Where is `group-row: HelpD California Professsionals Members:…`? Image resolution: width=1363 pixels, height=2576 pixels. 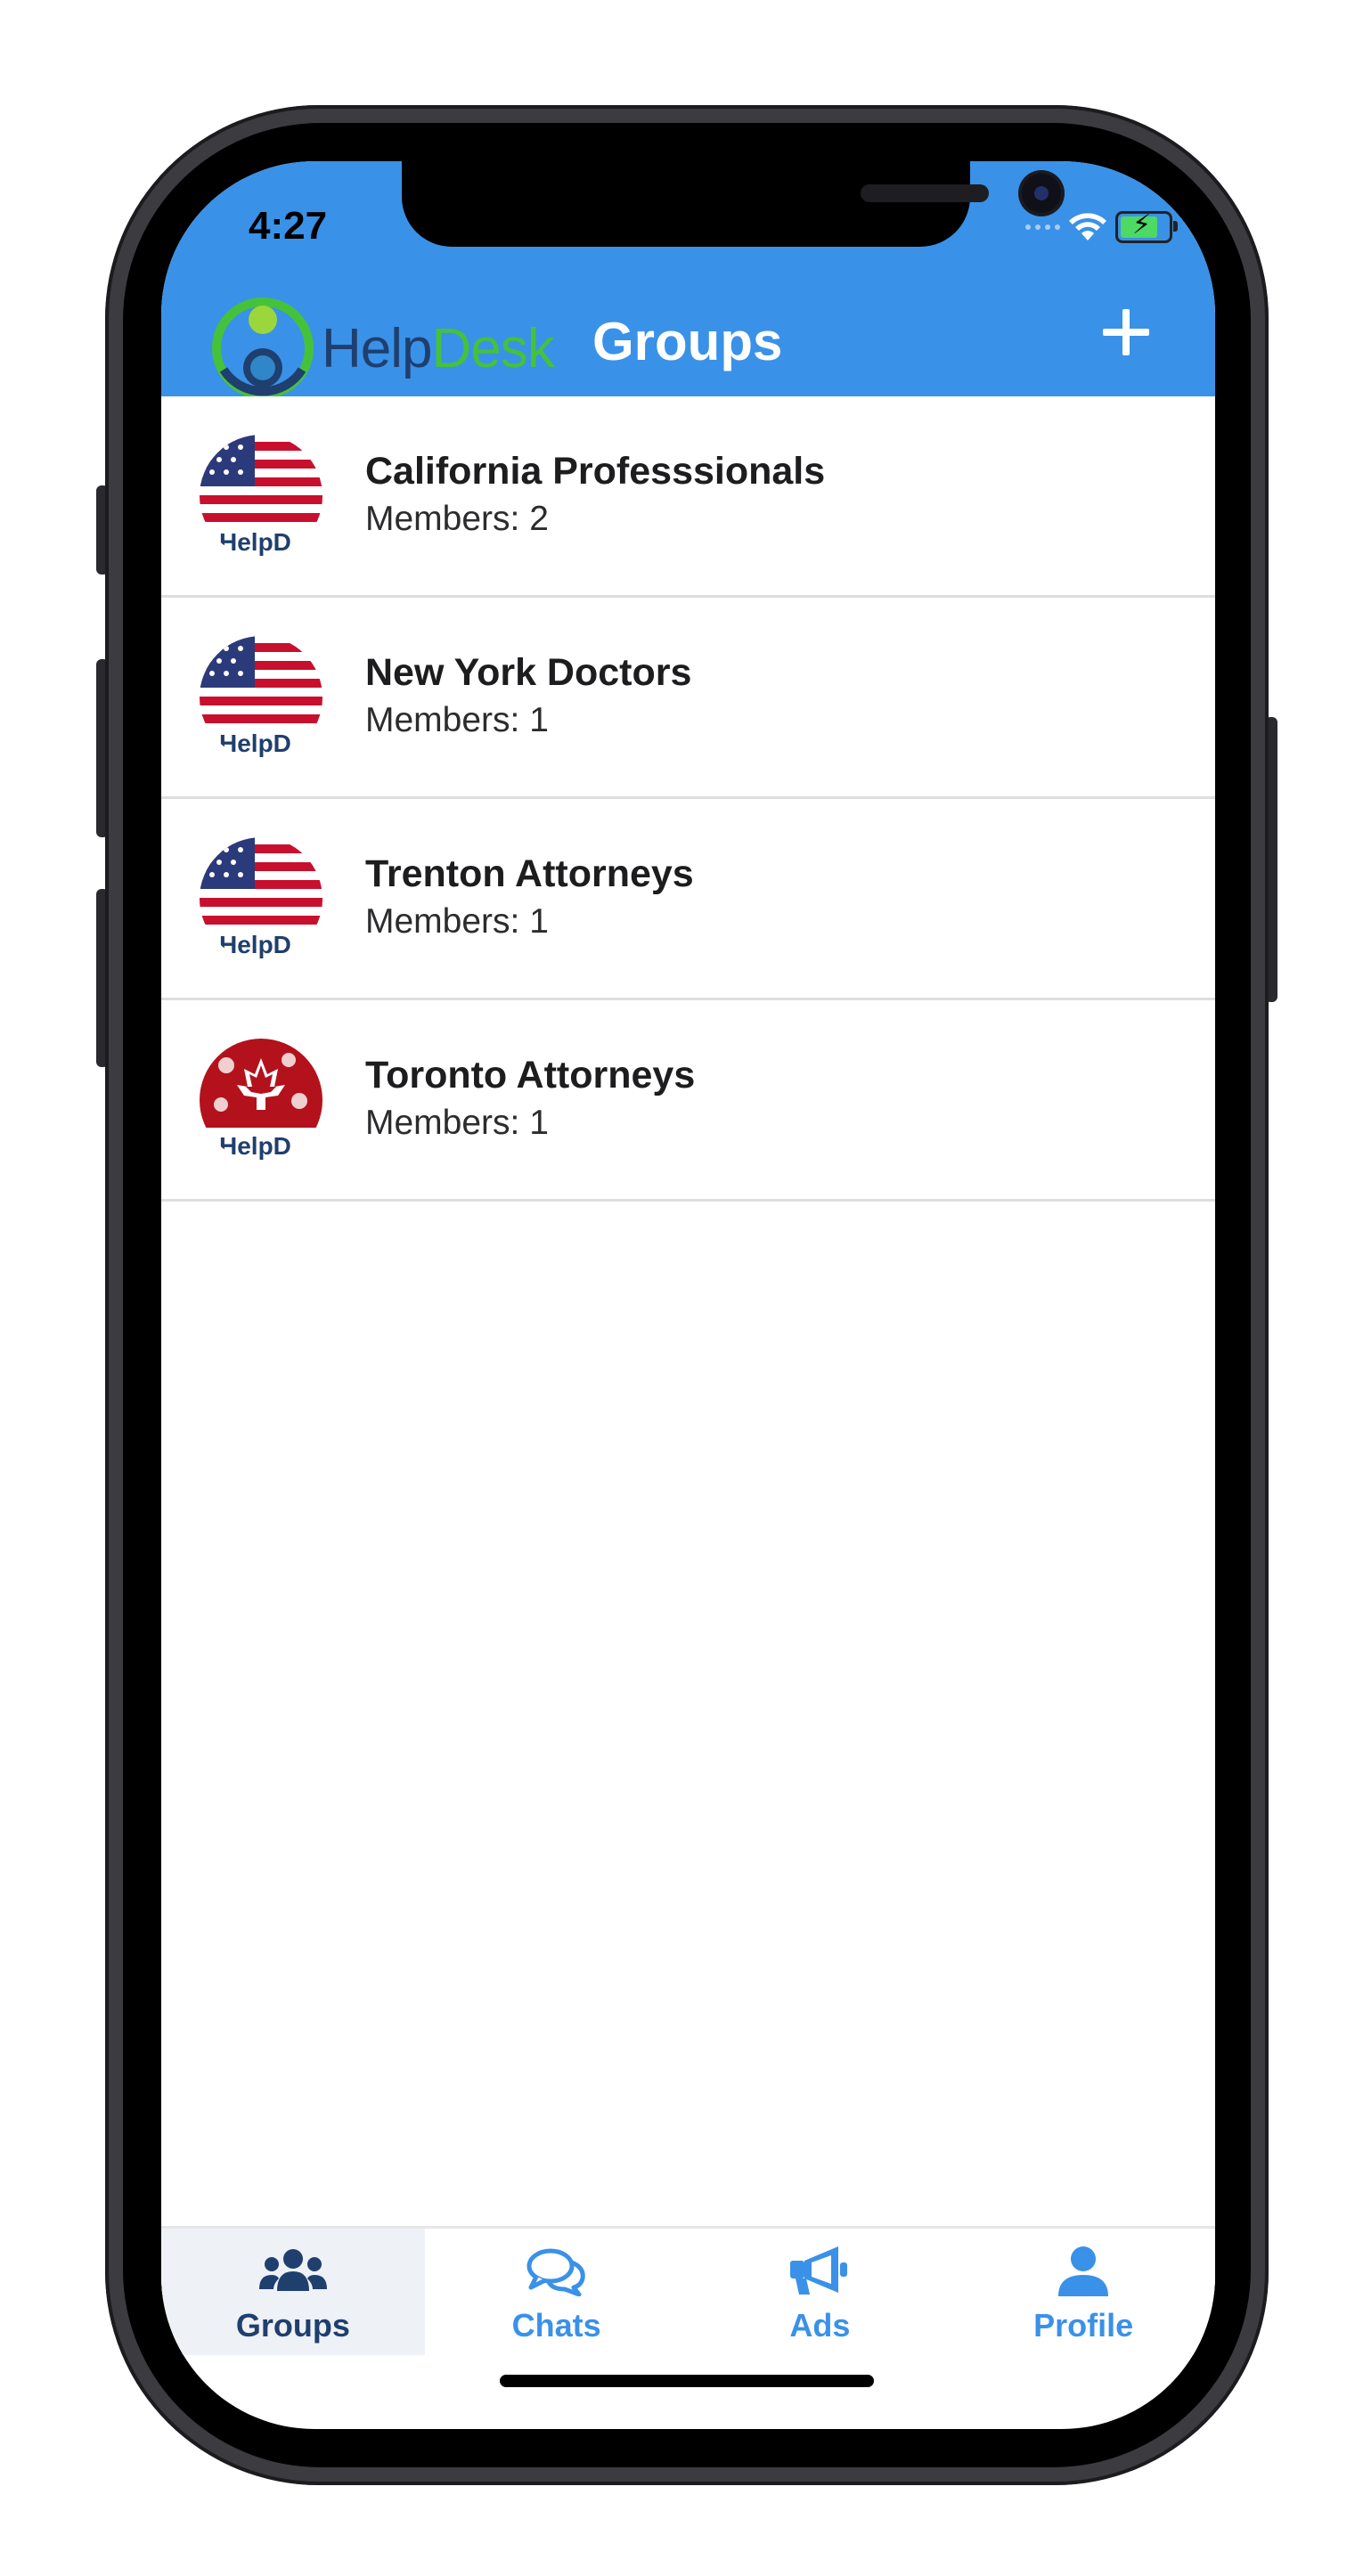
group-row: HelpD California Professsionals Members:… is located at coordinates (688, 497).